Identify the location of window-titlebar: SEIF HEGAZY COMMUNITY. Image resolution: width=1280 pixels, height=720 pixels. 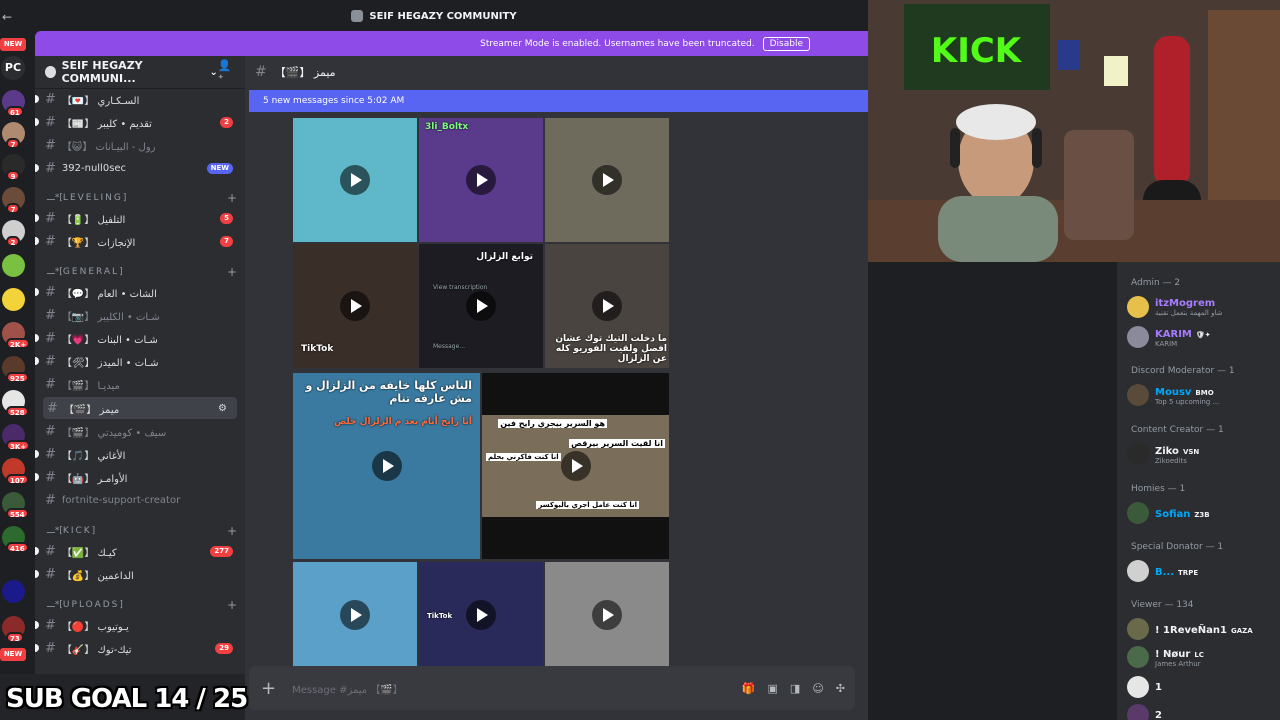
(434, 16).